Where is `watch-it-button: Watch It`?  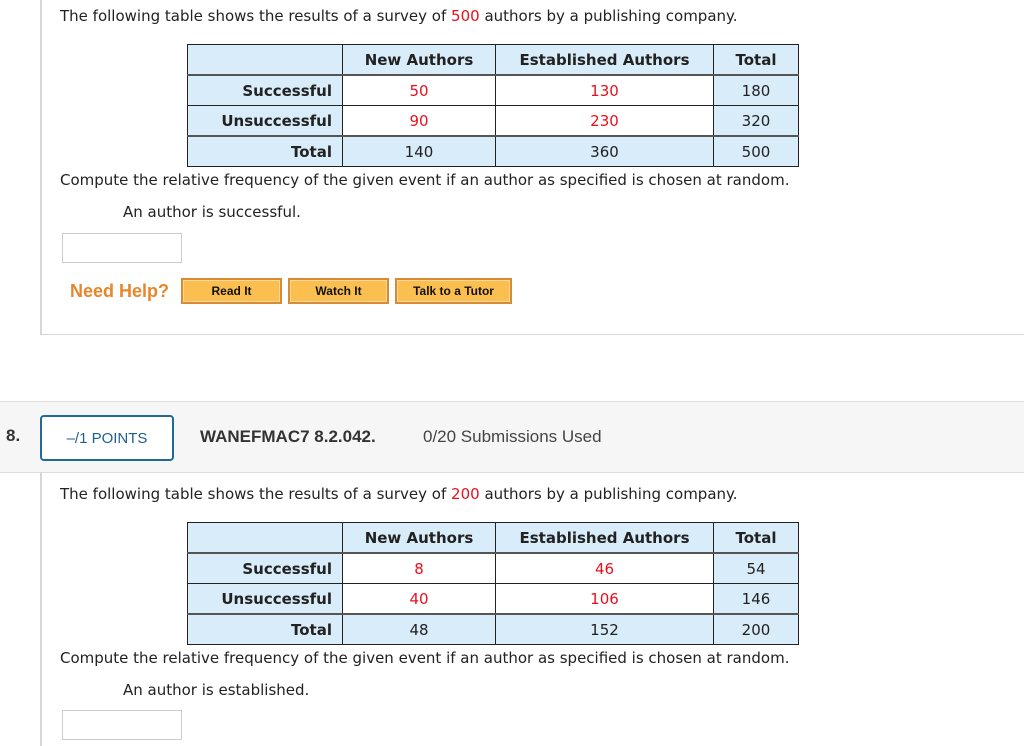
watch-it-button: Watch It is located at coordinates (339, 291).